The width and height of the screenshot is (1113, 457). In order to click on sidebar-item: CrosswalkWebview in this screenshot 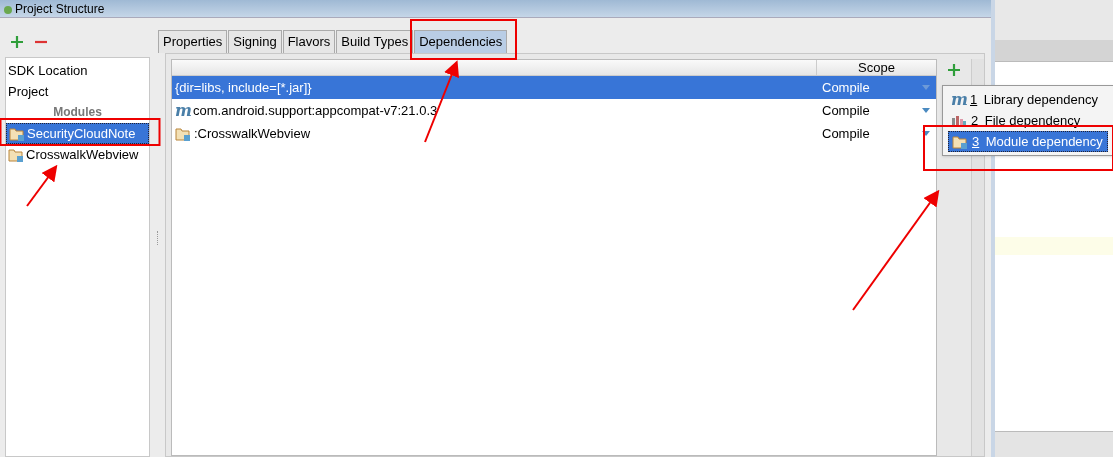, I will do `click(77, 154)`.